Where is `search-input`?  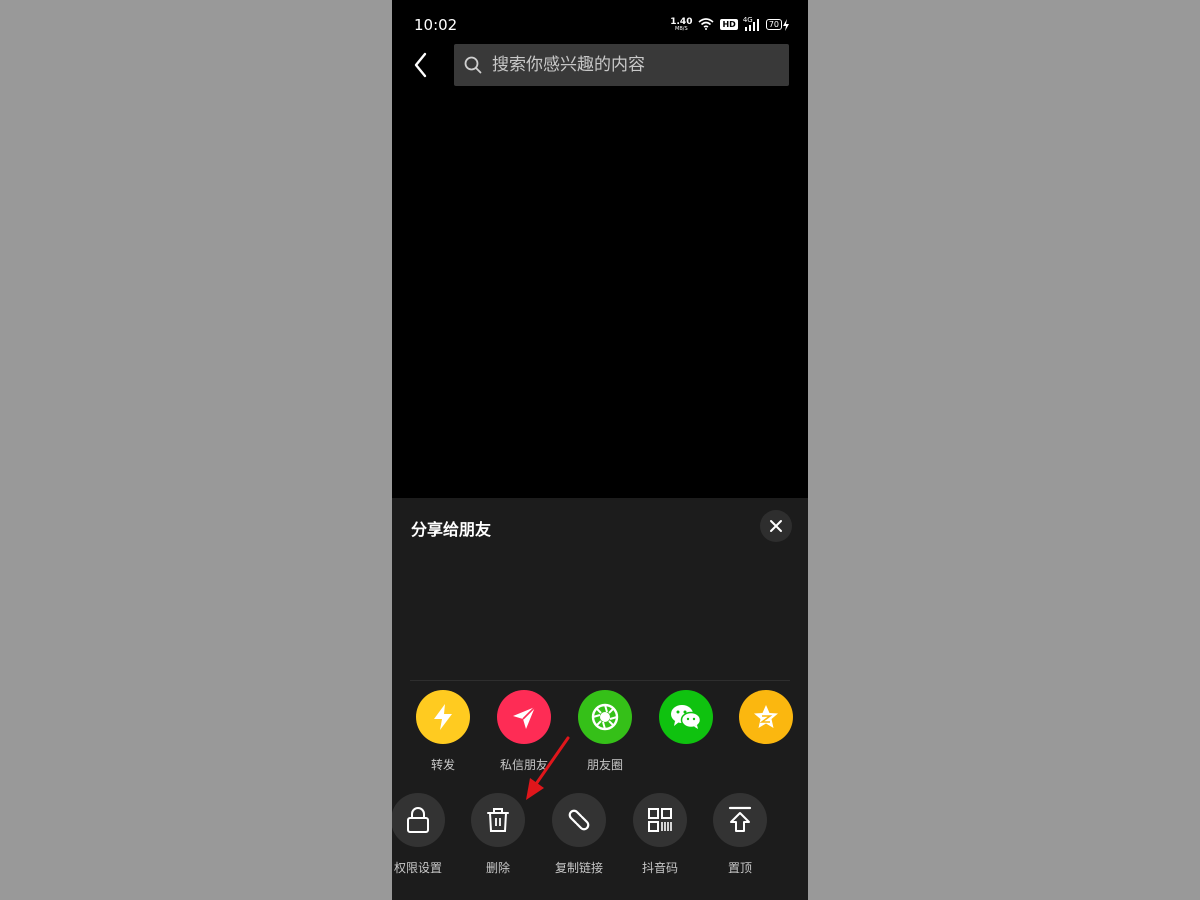
search-input is located at coordinates (632, 65).